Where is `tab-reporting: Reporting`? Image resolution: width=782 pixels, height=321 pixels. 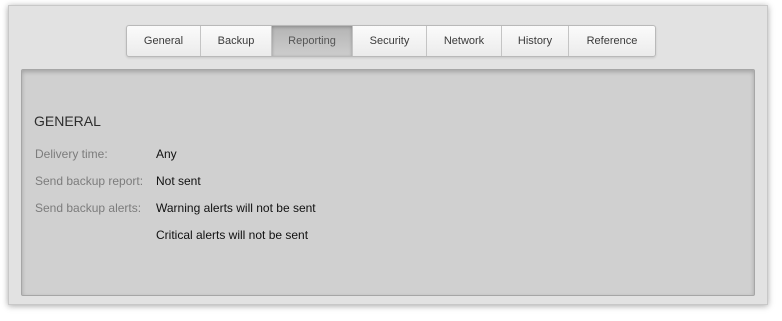 tab-reporting: Reporting is located at coordinates (312, 41).